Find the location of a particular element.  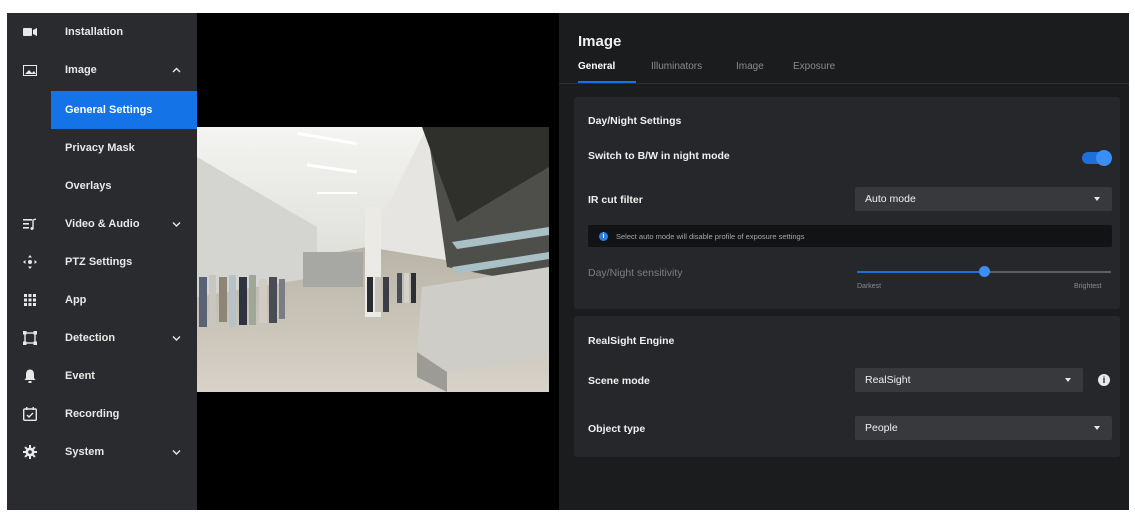

bw-night-mode-toggle is located at coordinates (1097, 158).